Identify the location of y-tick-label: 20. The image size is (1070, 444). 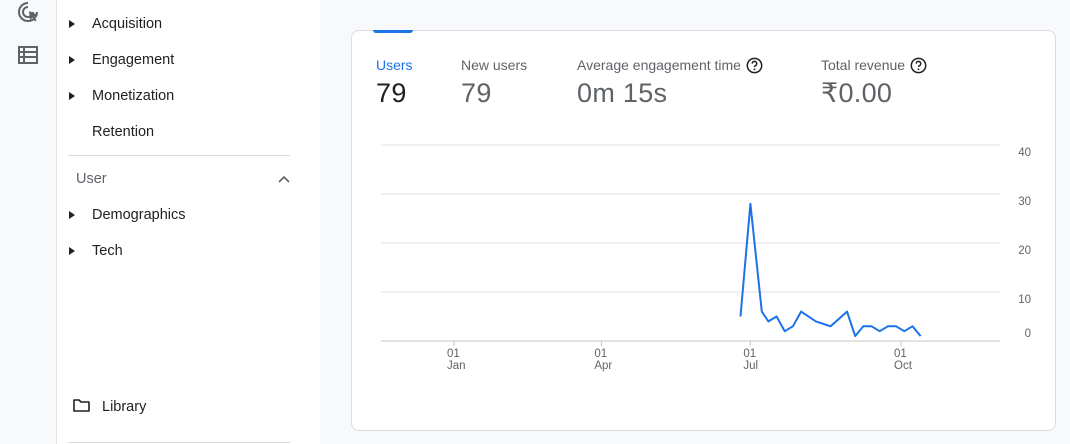
(1024, 251).